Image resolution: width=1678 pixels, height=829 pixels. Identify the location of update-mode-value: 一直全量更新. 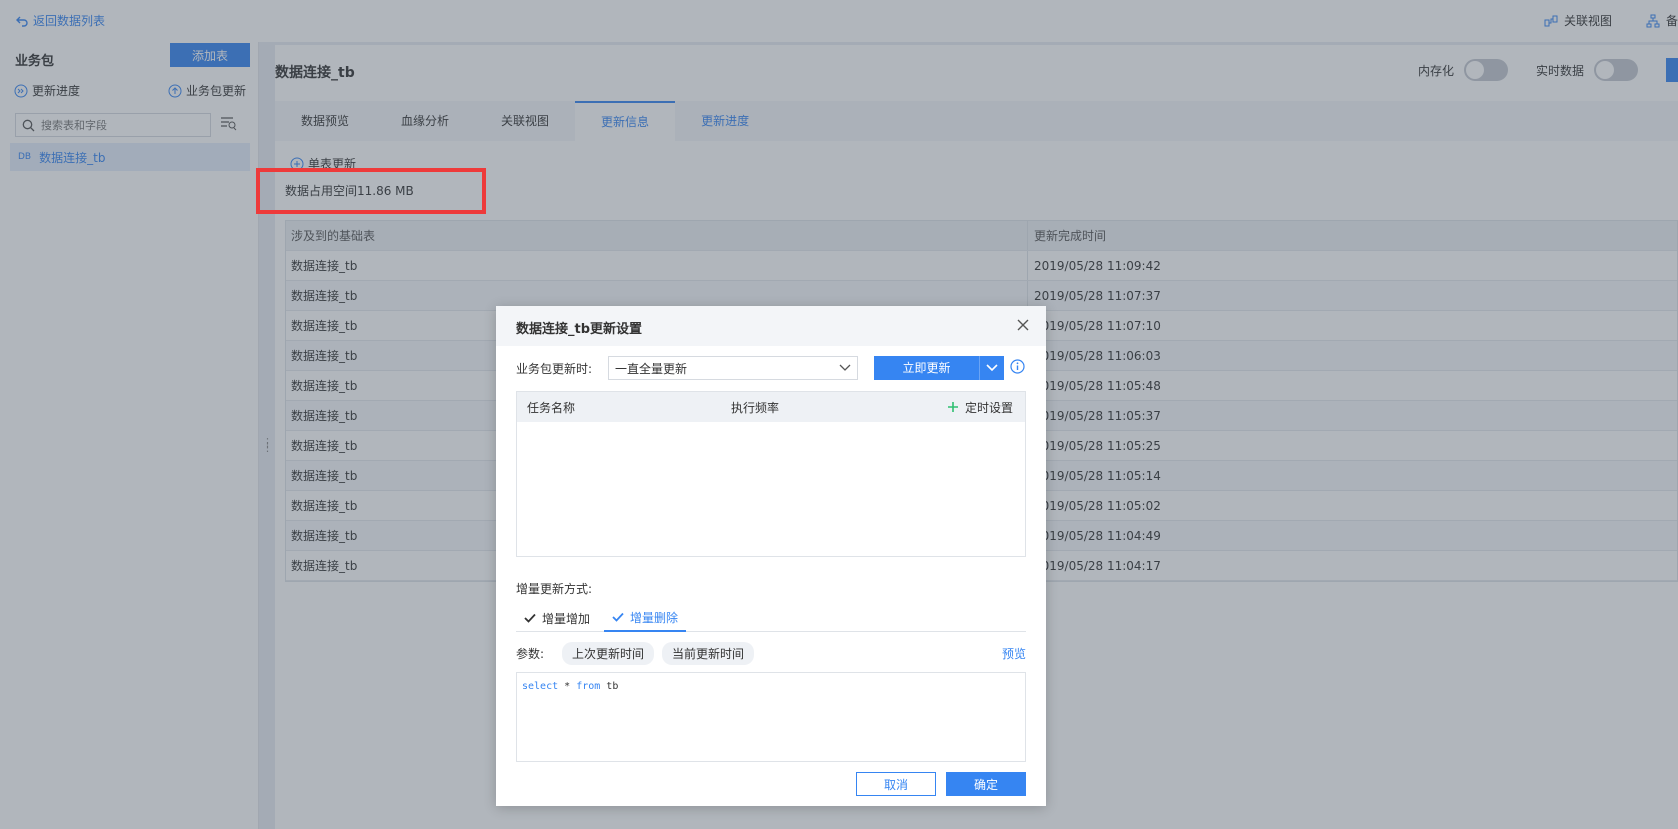
(651, 368).